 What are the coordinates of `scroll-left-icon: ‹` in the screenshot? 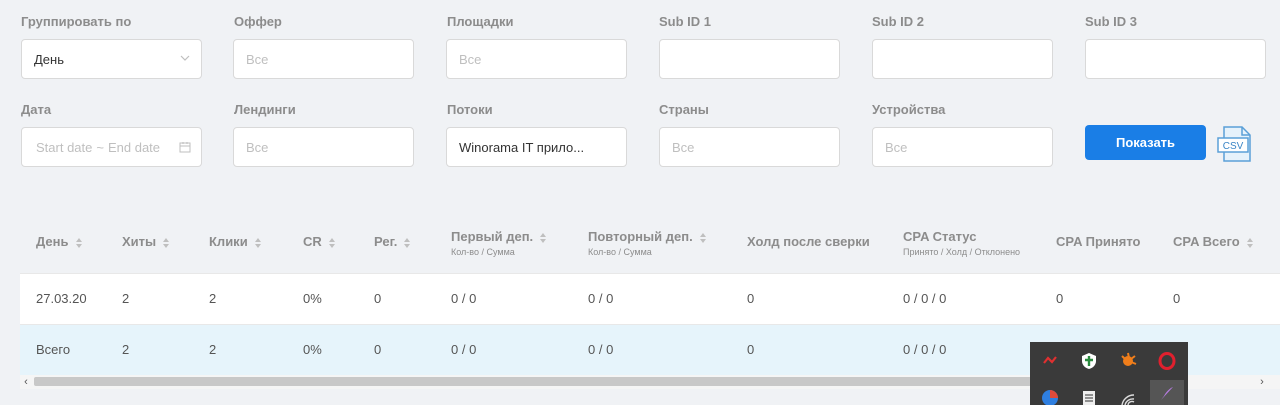 It's located at (26, 382).